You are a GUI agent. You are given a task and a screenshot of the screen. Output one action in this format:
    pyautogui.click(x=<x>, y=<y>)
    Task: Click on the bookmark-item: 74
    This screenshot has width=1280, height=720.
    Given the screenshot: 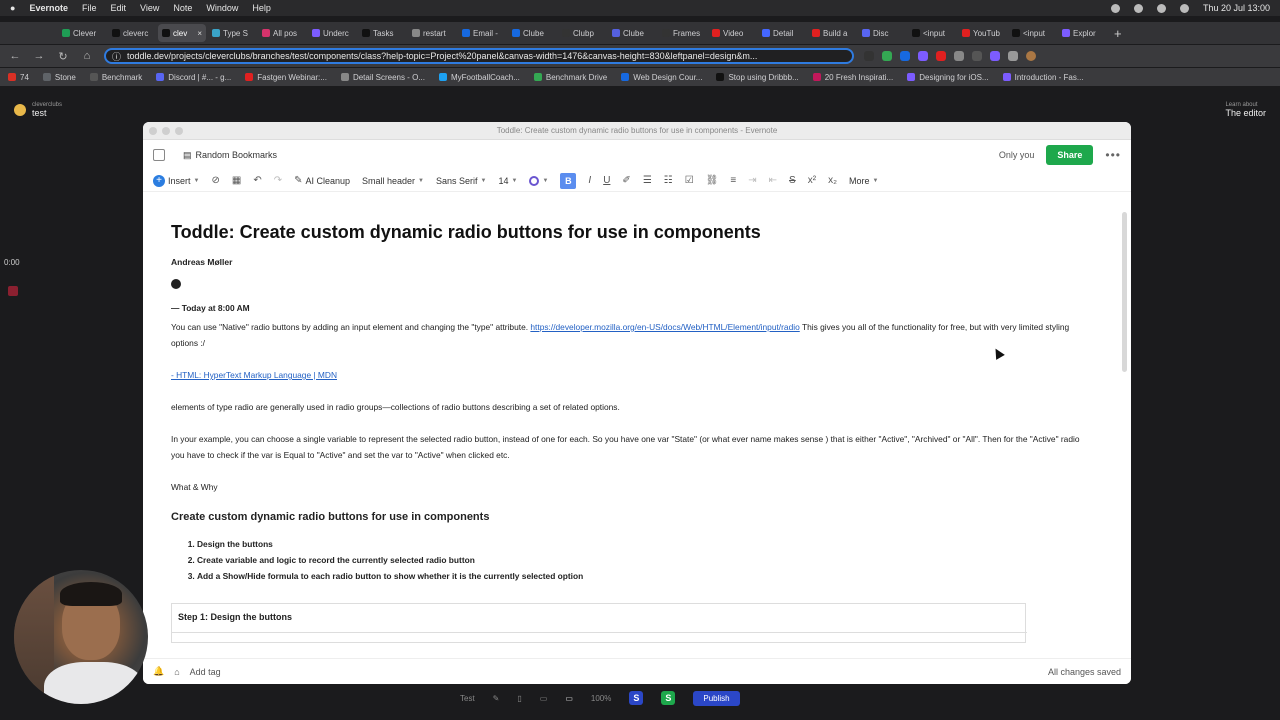 What is the action you would take?
    pyautogui.click(x=18, y=77)
    